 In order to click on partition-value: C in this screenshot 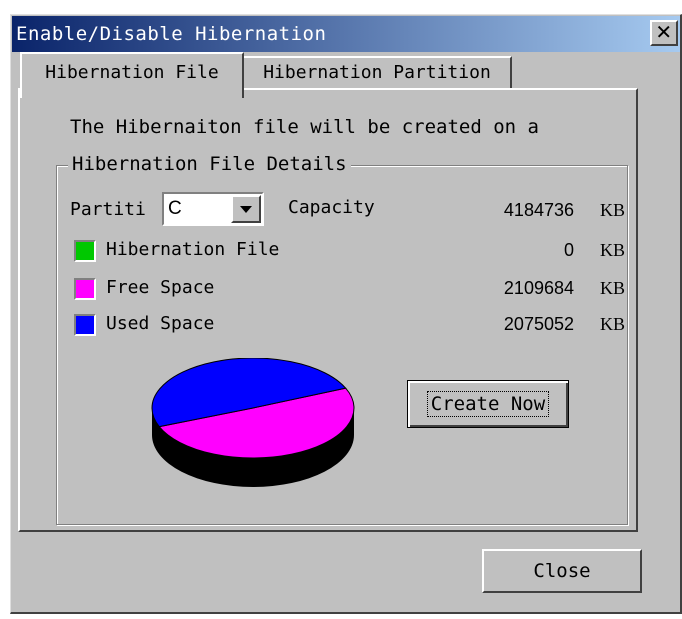, I will do `click(175, 208)`.